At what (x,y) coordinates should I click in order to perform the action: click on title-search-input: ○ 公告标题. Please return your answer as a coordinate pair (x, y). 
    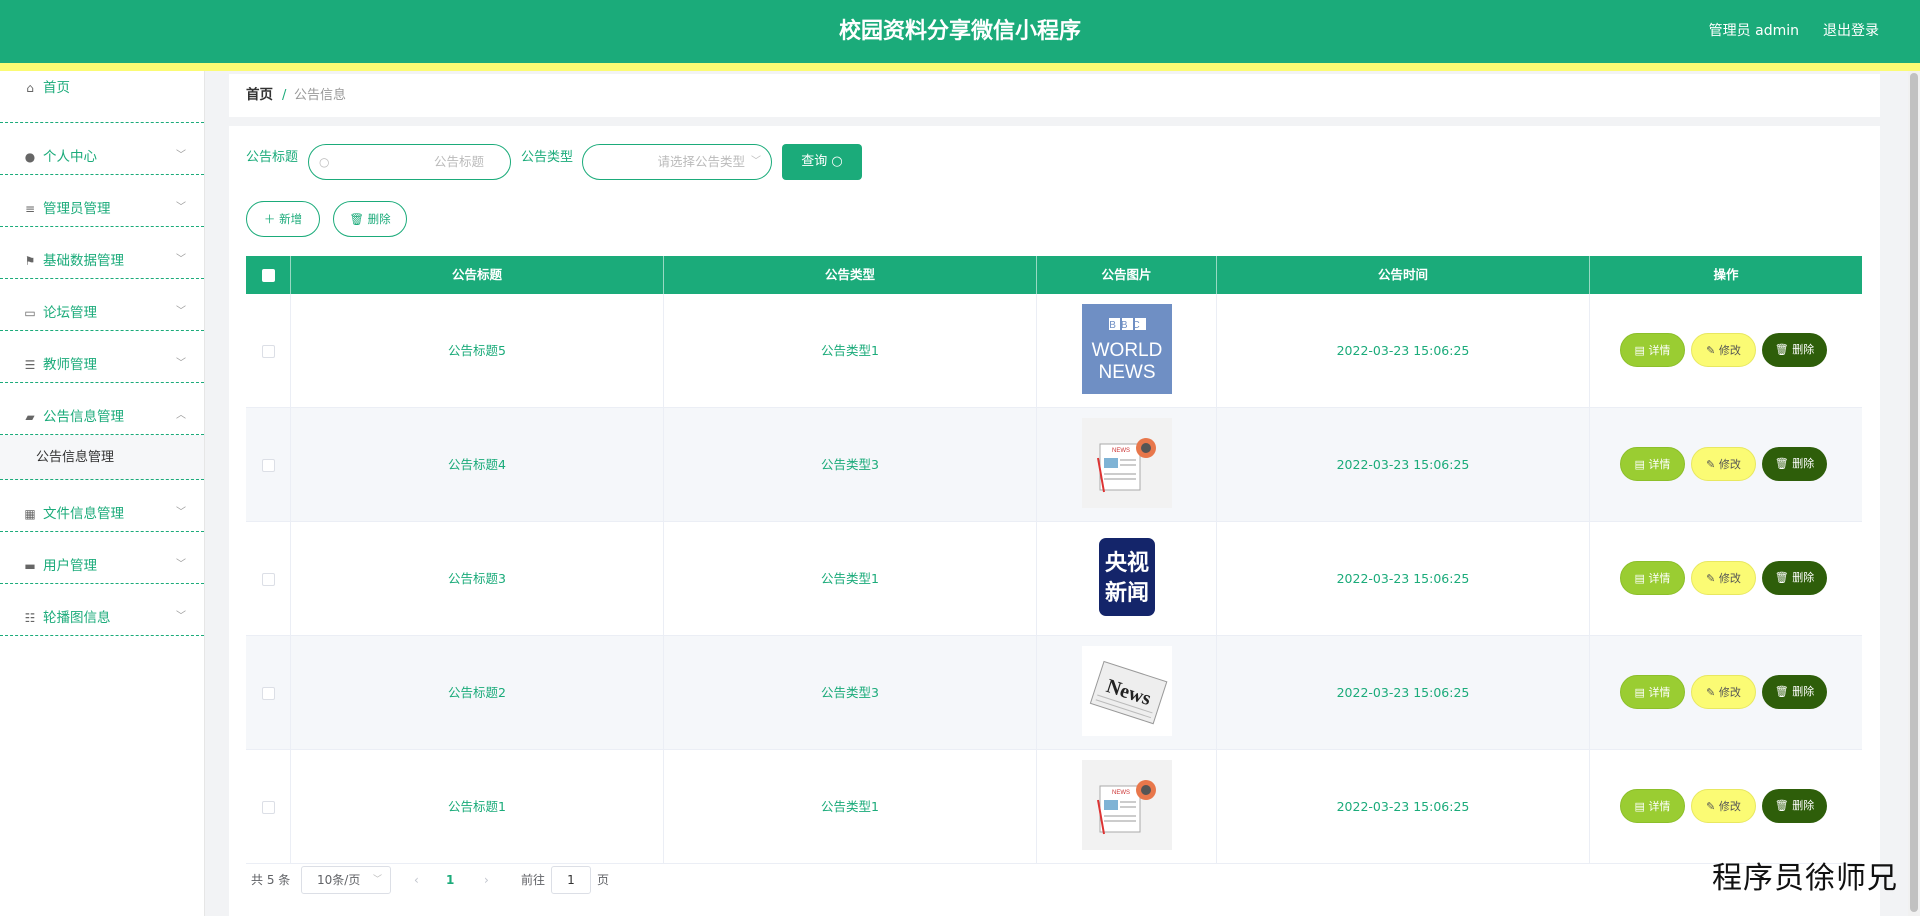
    Looking at the image, I should click on (409, 162).